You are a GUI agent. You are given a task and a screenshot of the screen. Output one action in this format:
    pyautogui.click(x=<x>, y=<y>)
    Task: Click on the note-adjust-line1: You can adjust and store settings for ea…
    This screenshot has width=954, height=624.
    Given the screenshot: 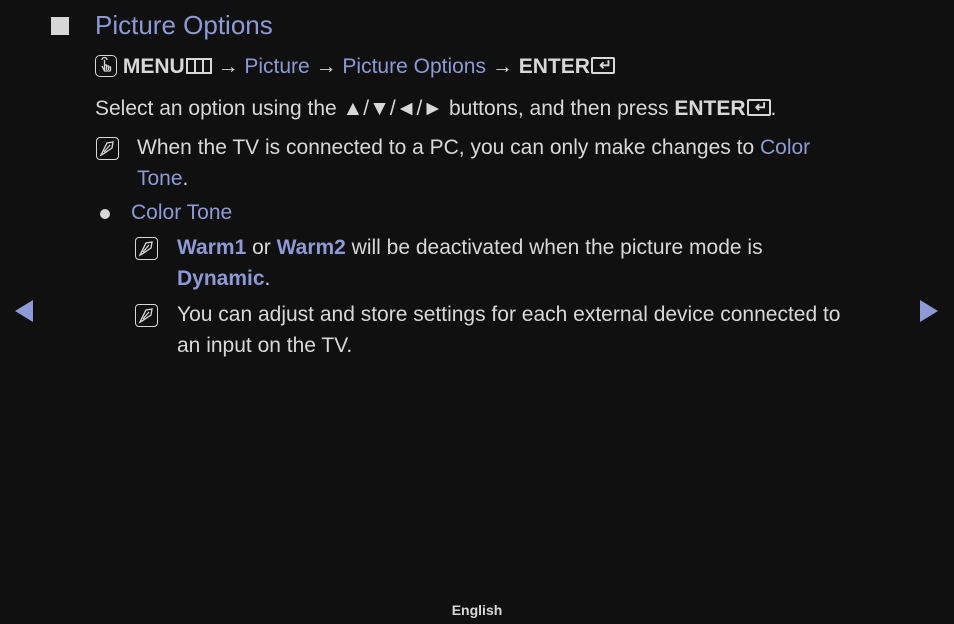 What is the action you would take?
    pyautogui.click(x=509, y=314)
    